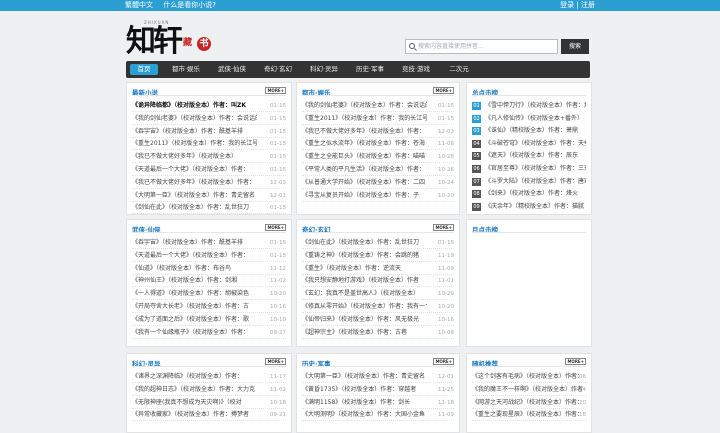  I want to click on book-title: 《无限神座(我真不想成为天灾啊)》（校对, so click(194, 402).